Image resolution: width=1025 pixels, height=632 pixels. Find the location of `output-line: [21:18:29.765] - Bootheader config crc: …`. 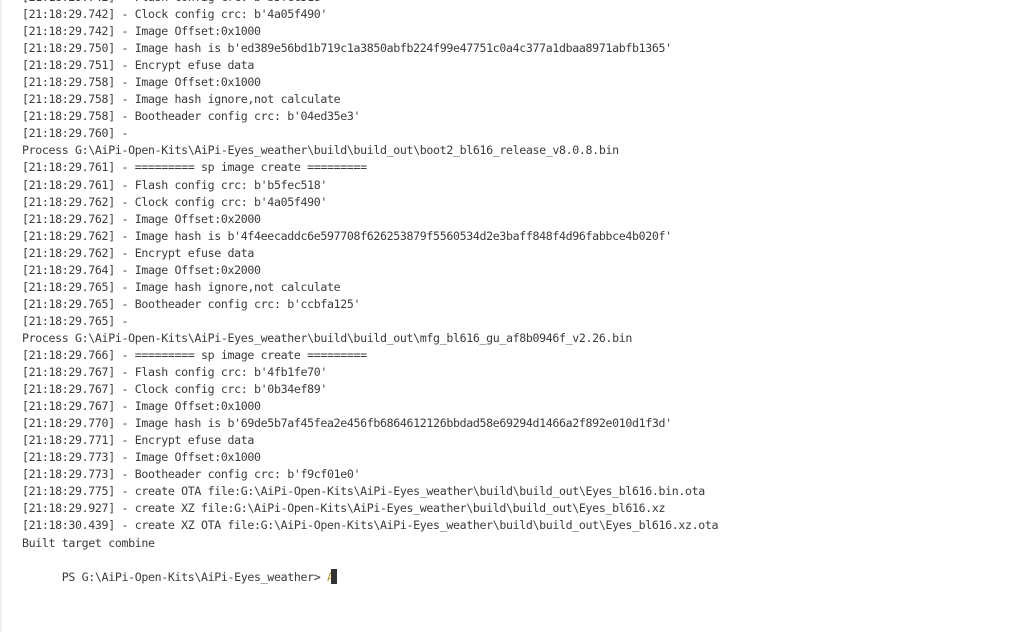

output-line: [21:18:29.765] - Bootheader config crc: … is located at coordinates (191, 303).